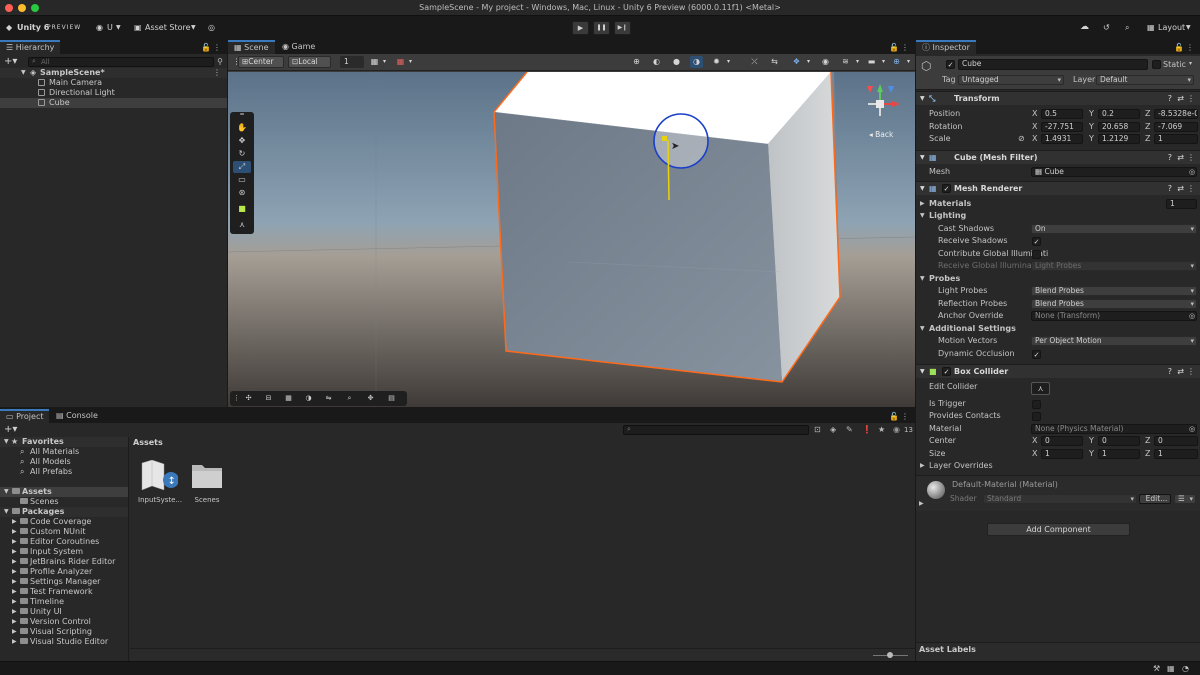 Image resolution: width=1200 pixels, height=675 pixels. What do you see at coordinates (207, 475) in the screenshot?
I see `scenes-folder-icon` at bounding box center [207, 475].